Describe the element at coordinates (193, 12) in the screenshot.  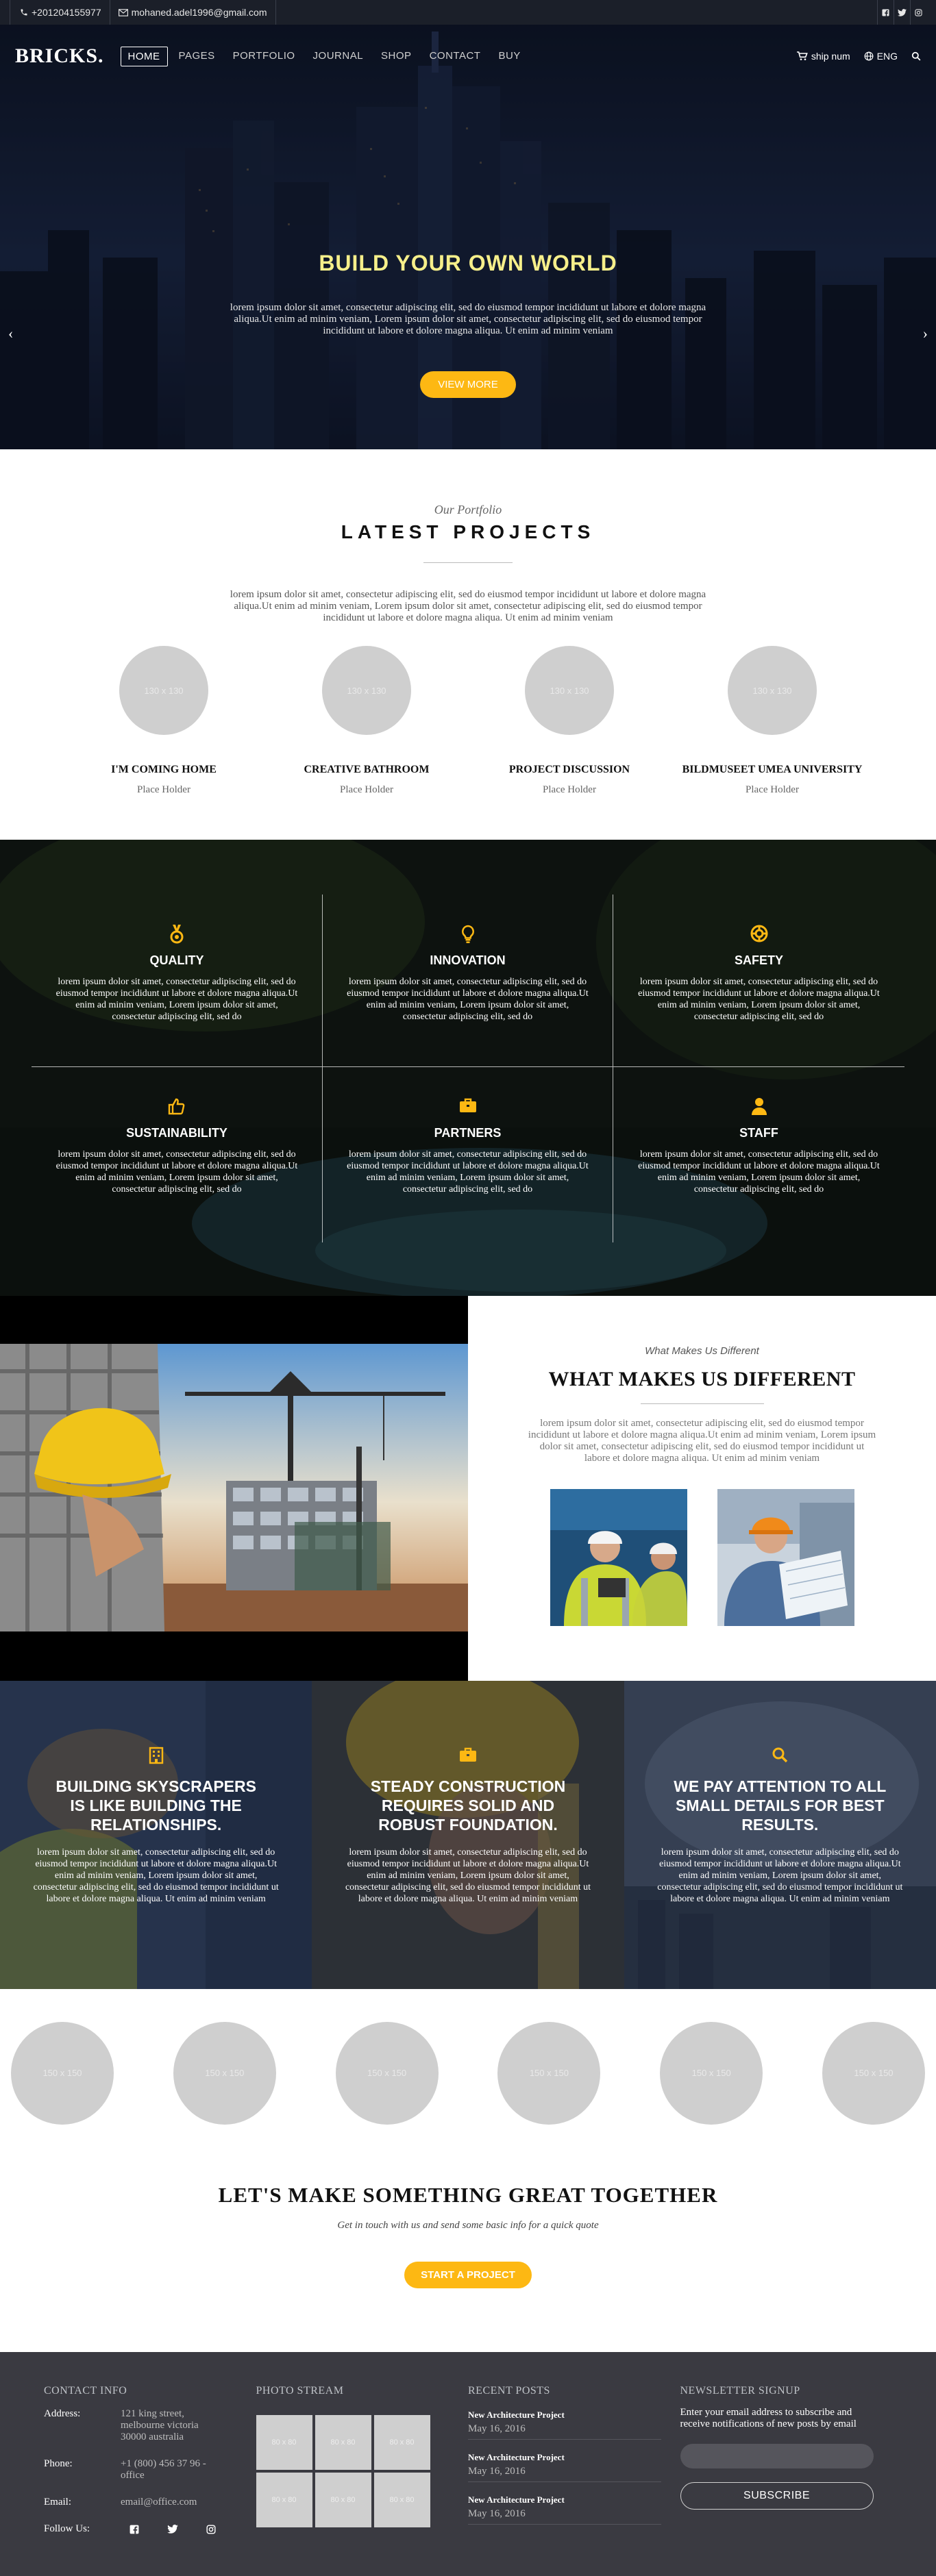
I see `top-email: mohaned.adel1996@gmail.com` at that location.